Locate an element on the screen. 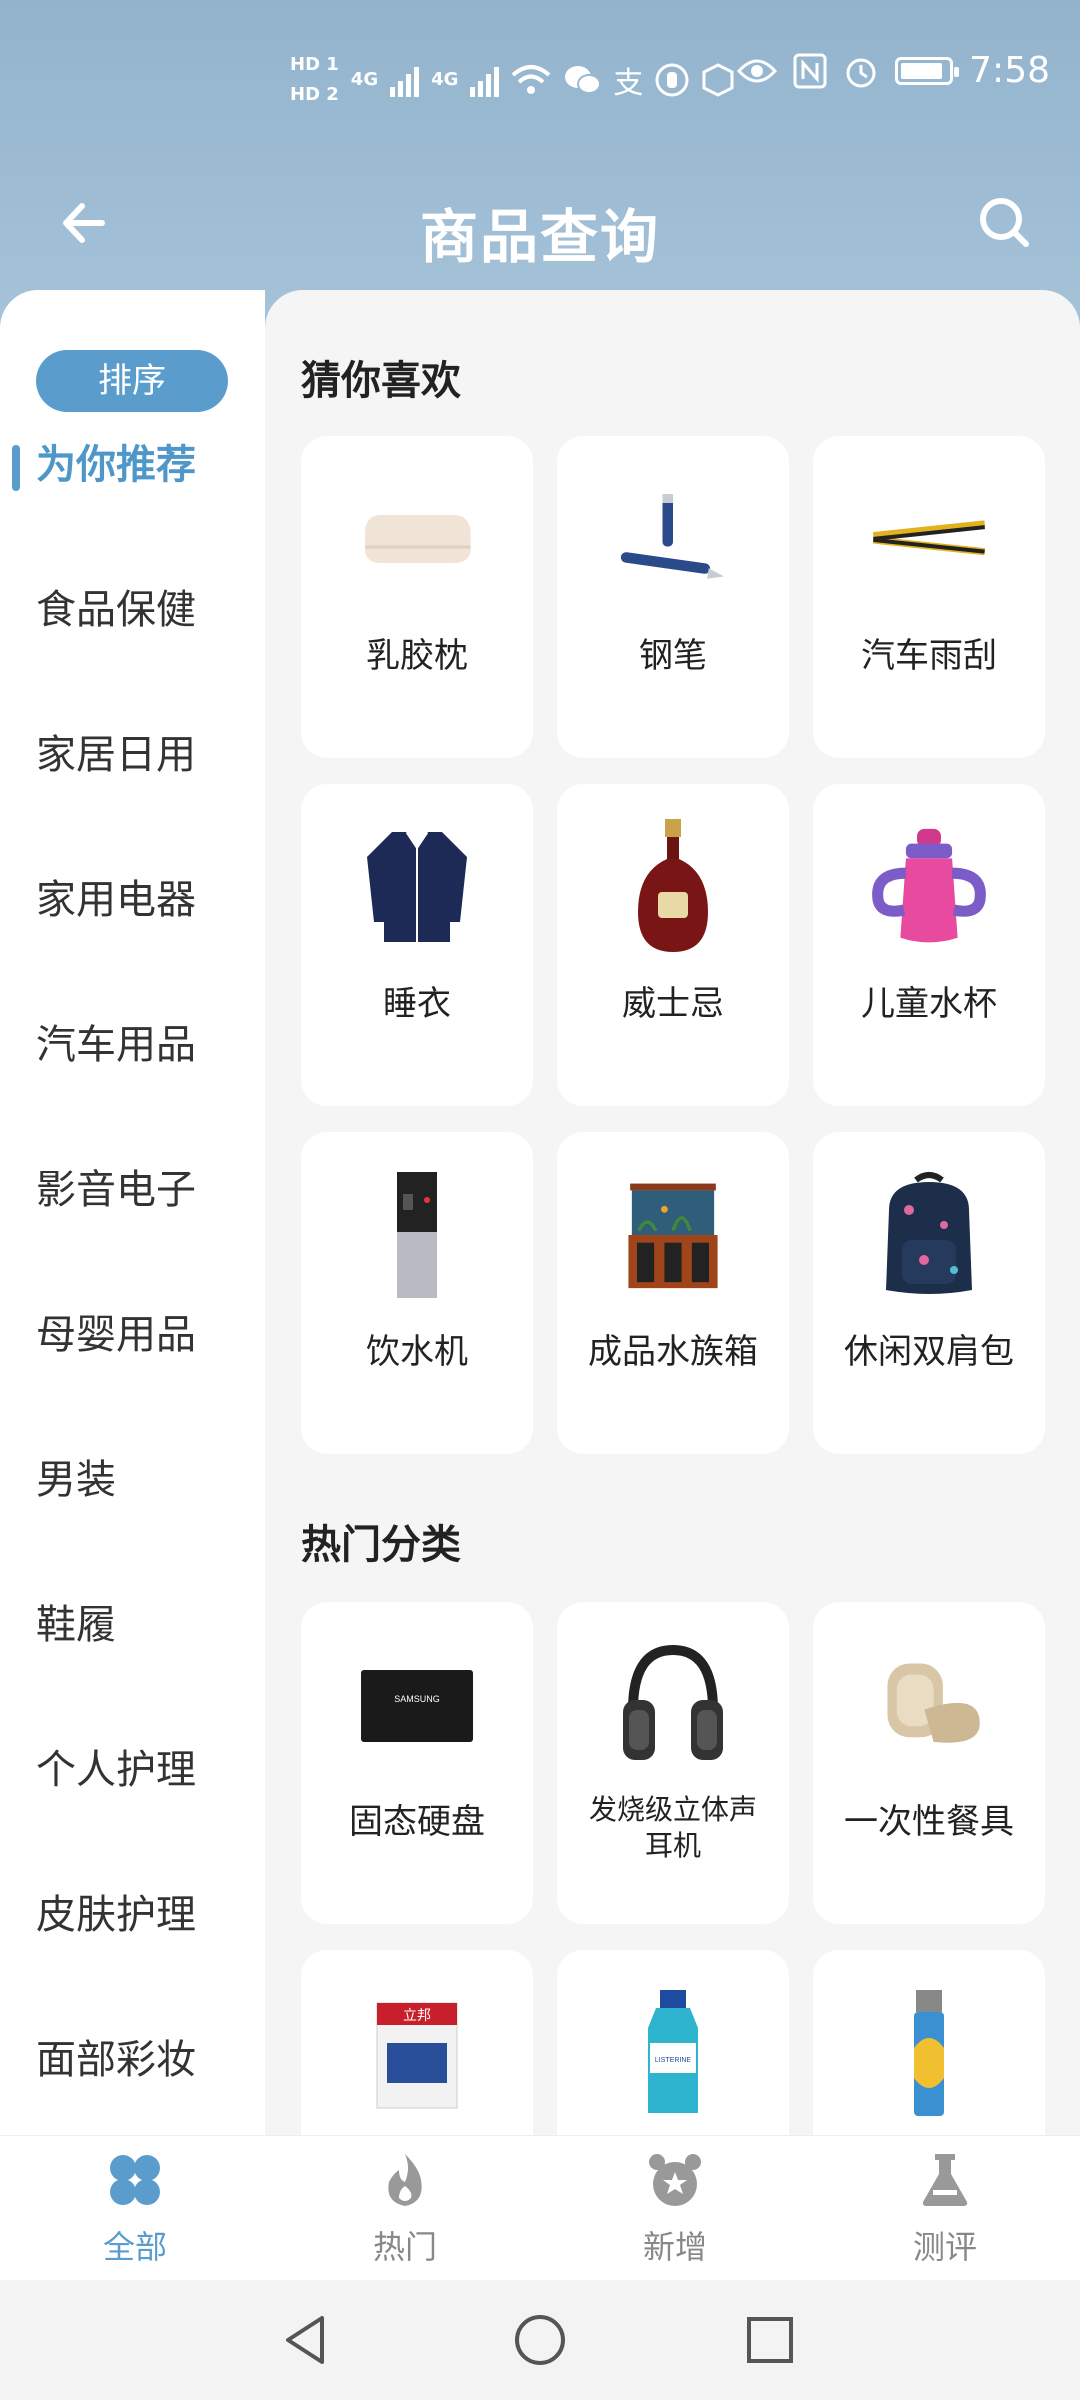 The width and height of the screenshot is (1080, 2400). recents-square-icon is located at coordinates (770, 2340).